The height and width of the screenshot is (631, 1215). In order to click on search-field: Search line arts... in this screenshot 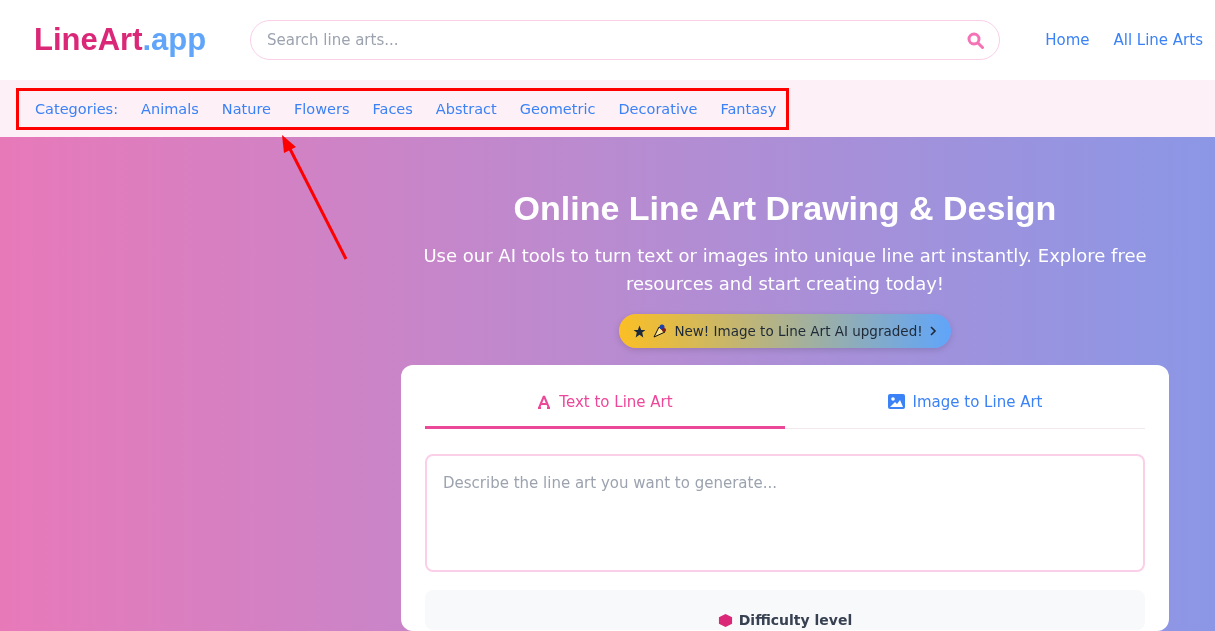, I will do `click(625, 40)`.